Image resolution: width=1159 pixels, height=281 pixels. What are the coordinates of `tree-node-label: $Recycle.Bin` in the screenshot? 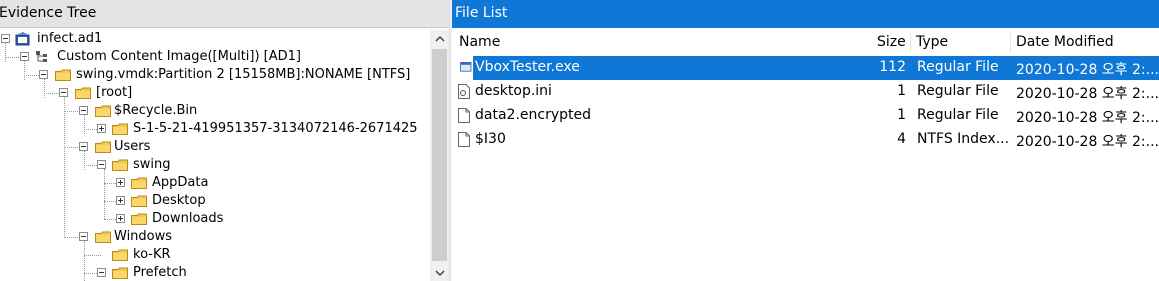 It's located at (156, 110).